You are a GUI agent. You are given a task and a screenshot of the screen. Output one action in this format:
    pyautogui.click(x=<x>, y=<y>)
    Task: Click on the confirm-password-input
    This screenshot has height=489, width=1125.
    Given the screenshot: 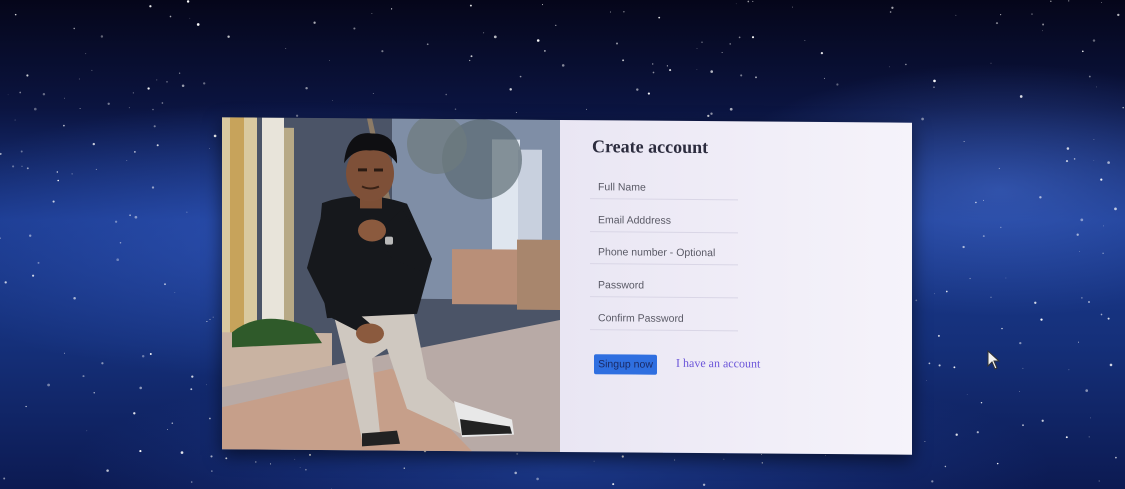 What is the action you would take?
    pyautogui.click(x=664, y=319)
    